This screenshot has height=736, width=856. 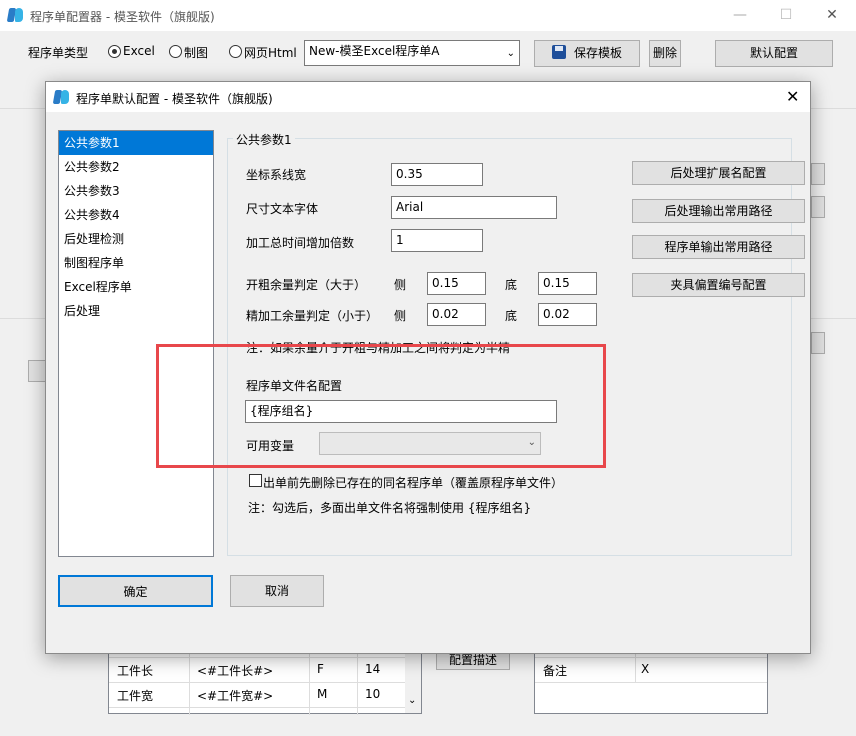 I want to click on table-row: 工件宽 <#工件宽#> M 10, so click(x=257, y=697).